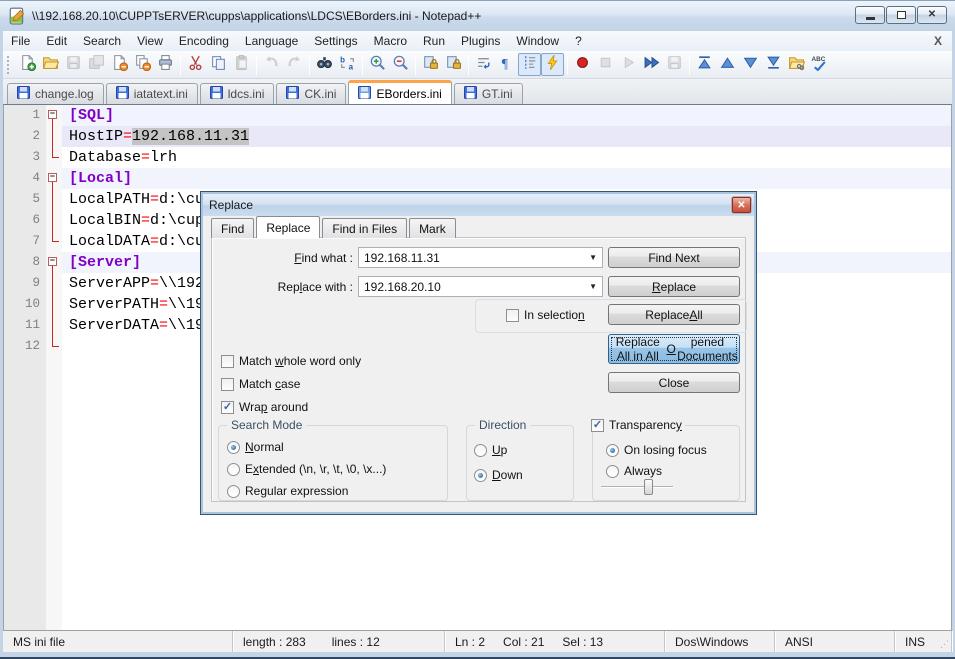 This screenshot has width=955, height=659. Describe the element at coordinates (490, 450) in the screenshot. I see `direction-up-radio: Up` at that location.